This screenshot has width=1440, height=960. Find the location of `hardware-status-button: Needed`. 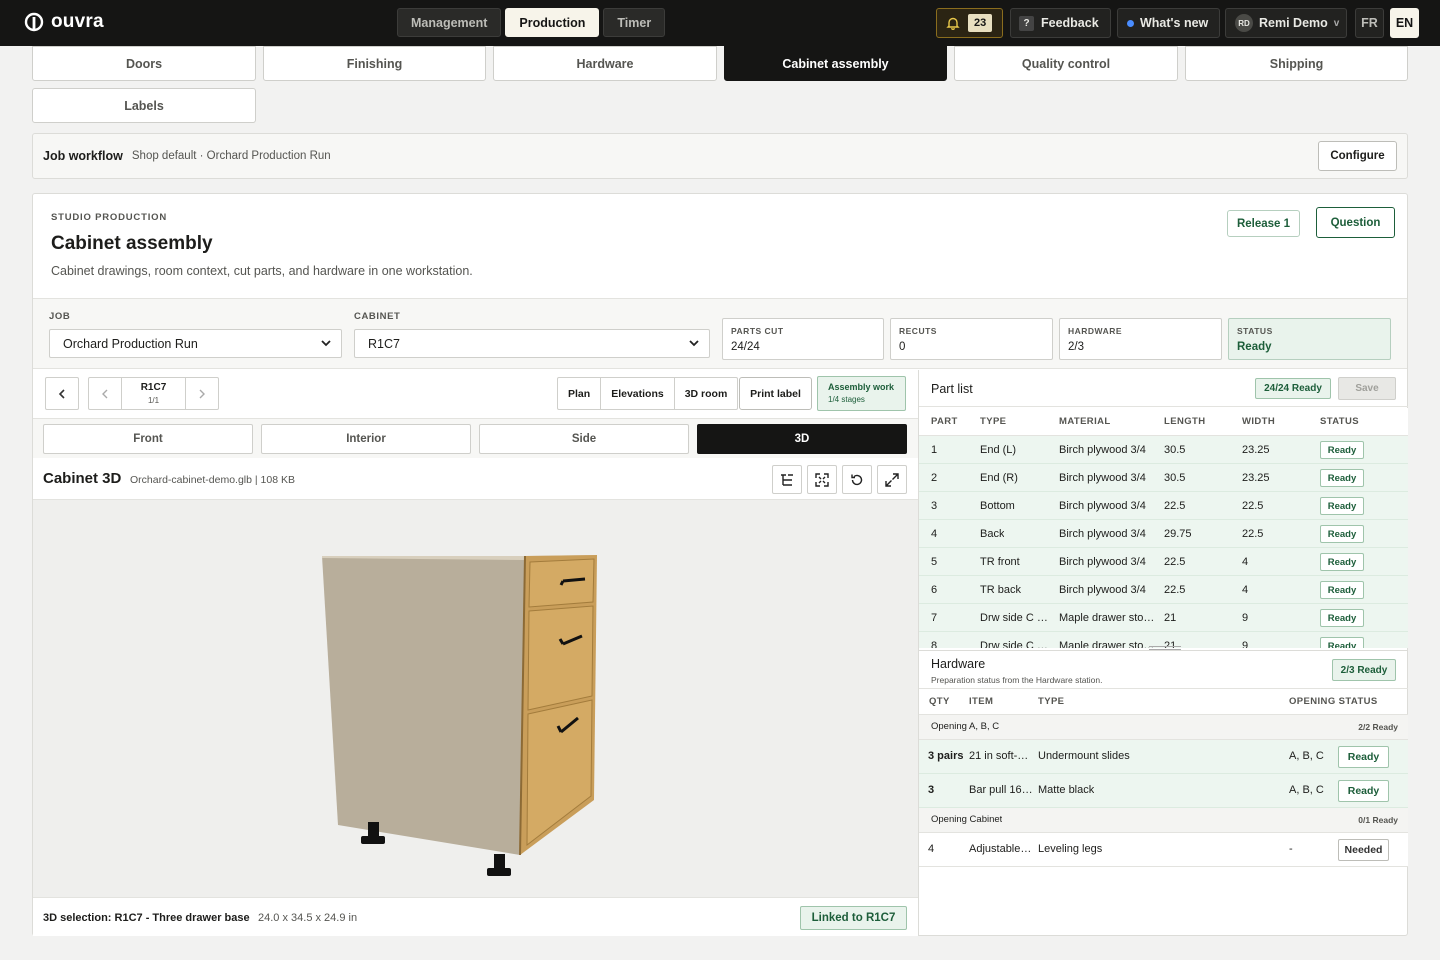

hardware-status-button: Needed is located at coordinates (1363, 850).